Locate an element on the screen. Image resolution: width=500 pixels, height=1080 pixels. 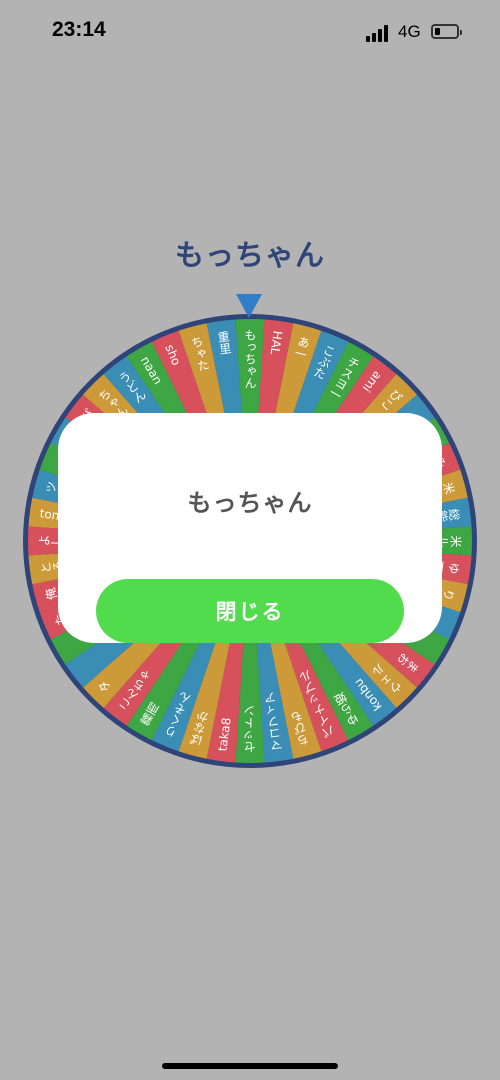
close-button: 閉じる is located at coordinates (250, 611).